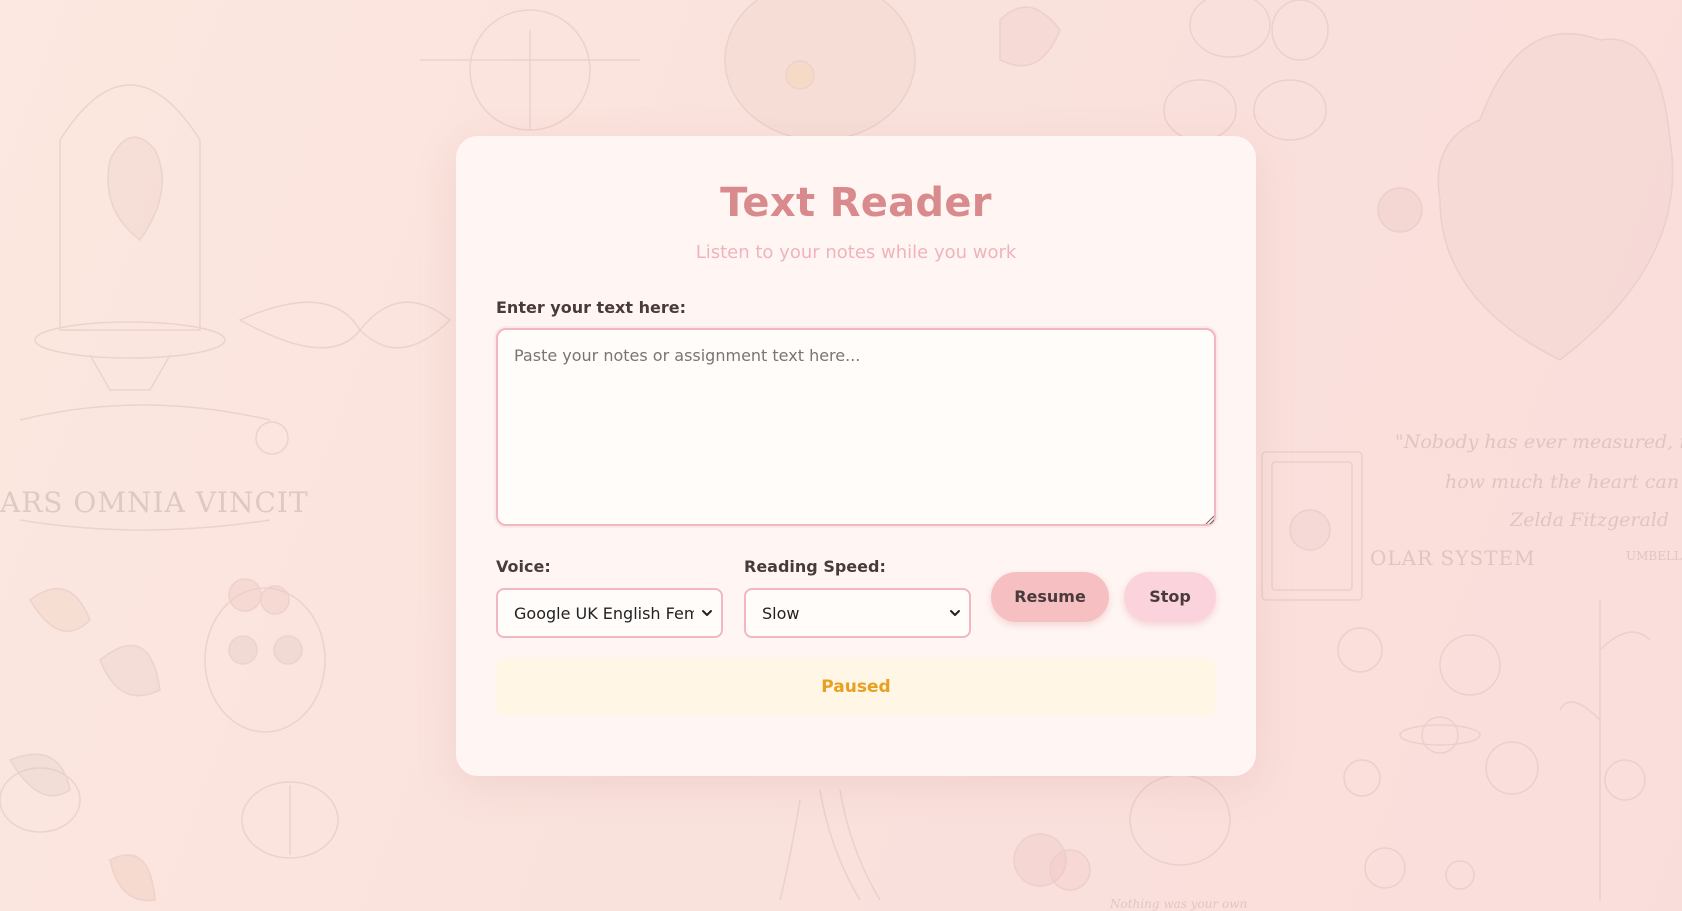 The width and height of the screenshot is (1682, 911). What do you see at coordinates (1170, 597) in the screenshot?
I see `stop-button: Stop` at bounding box center [1170, 597].